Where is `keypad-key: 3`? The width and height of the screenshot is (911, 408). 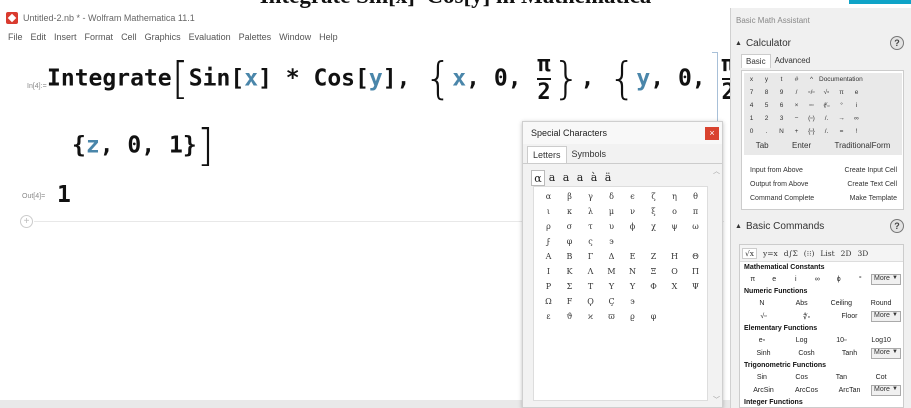
keypad-key: 3 is located at coordinates (781, 118).